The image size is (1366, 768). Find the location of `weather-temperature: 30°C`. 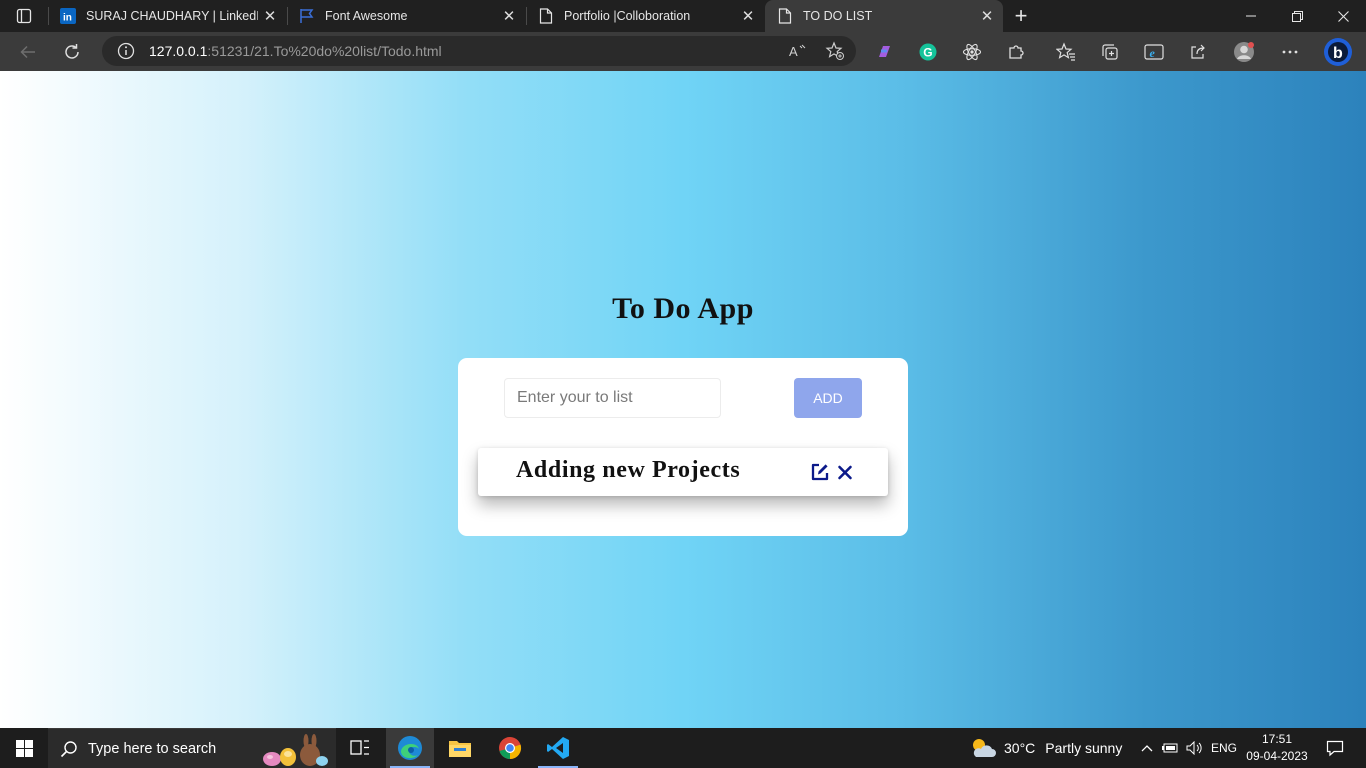

weather-temperature: 30°C is located at coordinates (1020, 748).